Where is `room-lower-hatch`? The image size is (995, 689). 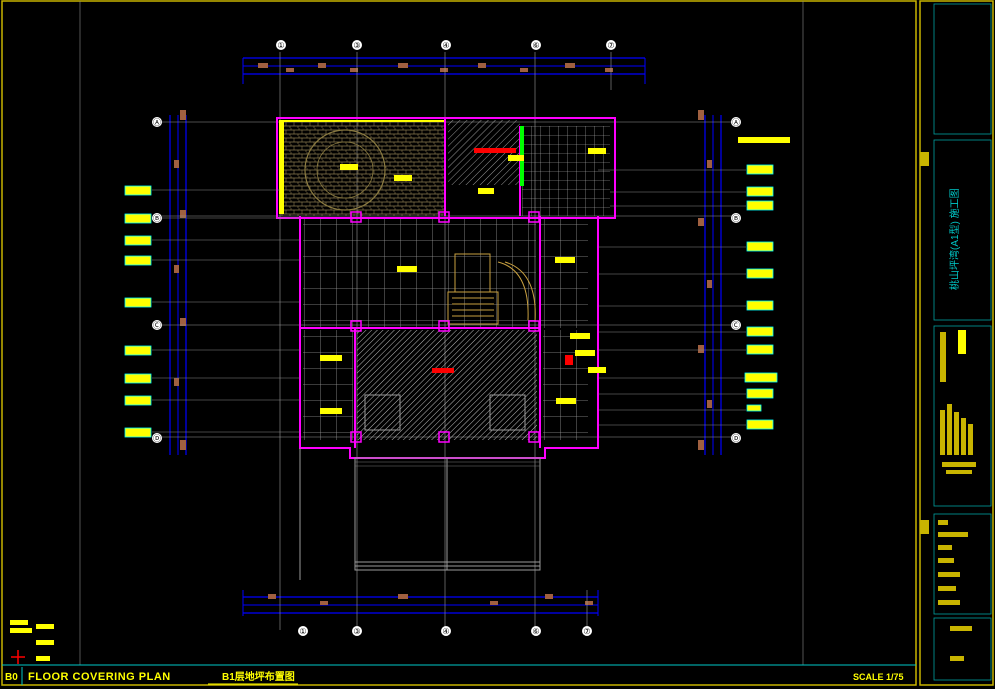 room-lower-hatch is located at coordinates (447, 385).